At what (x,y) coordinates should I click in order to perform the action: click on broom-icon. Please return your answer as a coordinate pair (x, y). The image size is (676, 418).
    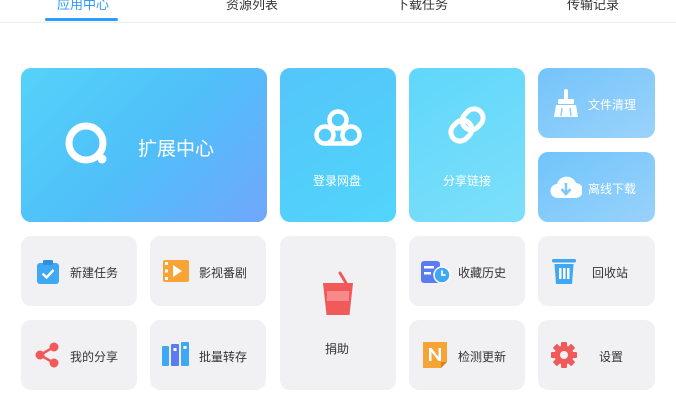
    Looking at the image, I should click on (566, 103).